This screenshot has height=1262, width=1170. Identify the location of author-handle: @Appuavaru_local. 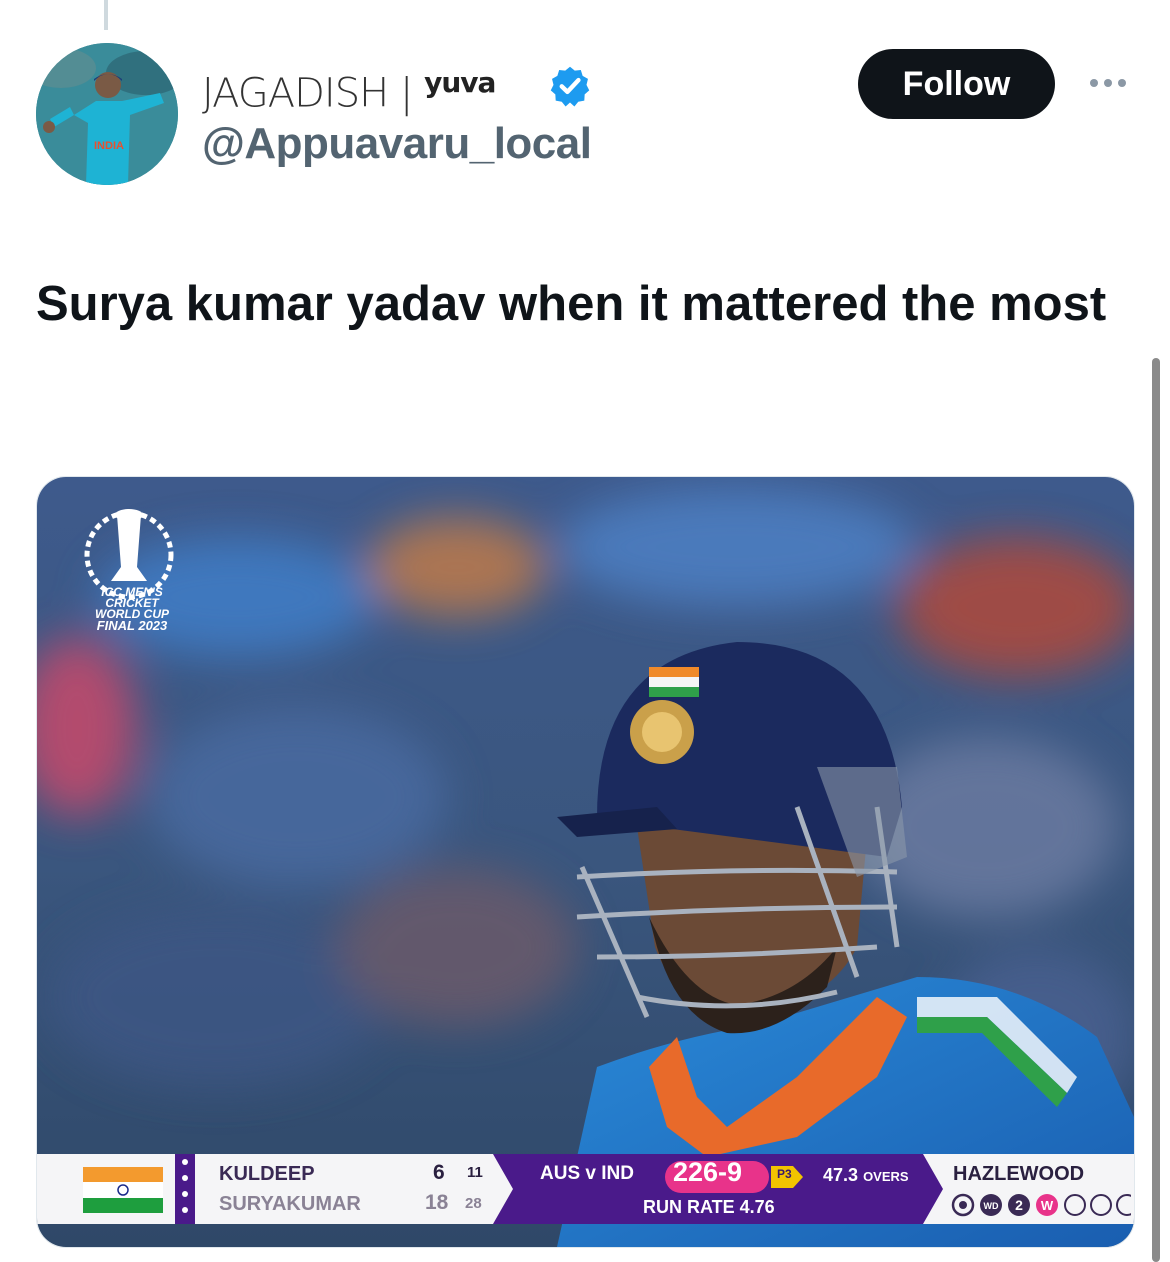
(397, 144).